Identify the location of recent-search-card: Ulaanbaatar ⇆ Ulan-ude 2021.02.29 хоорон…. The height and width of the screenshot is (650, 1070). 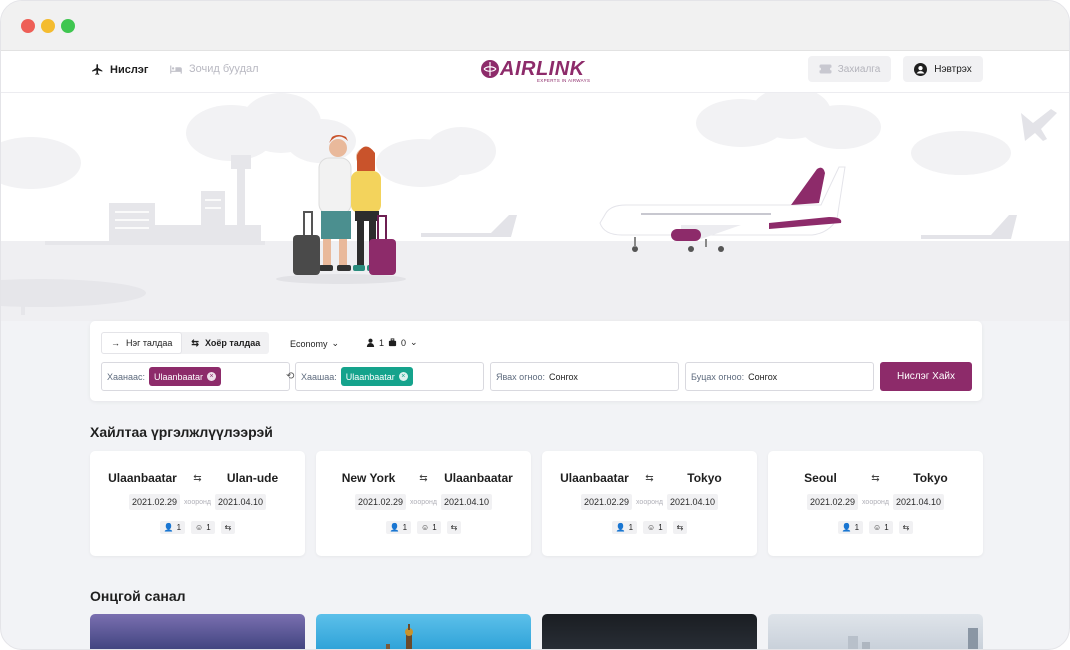
(197, 503).